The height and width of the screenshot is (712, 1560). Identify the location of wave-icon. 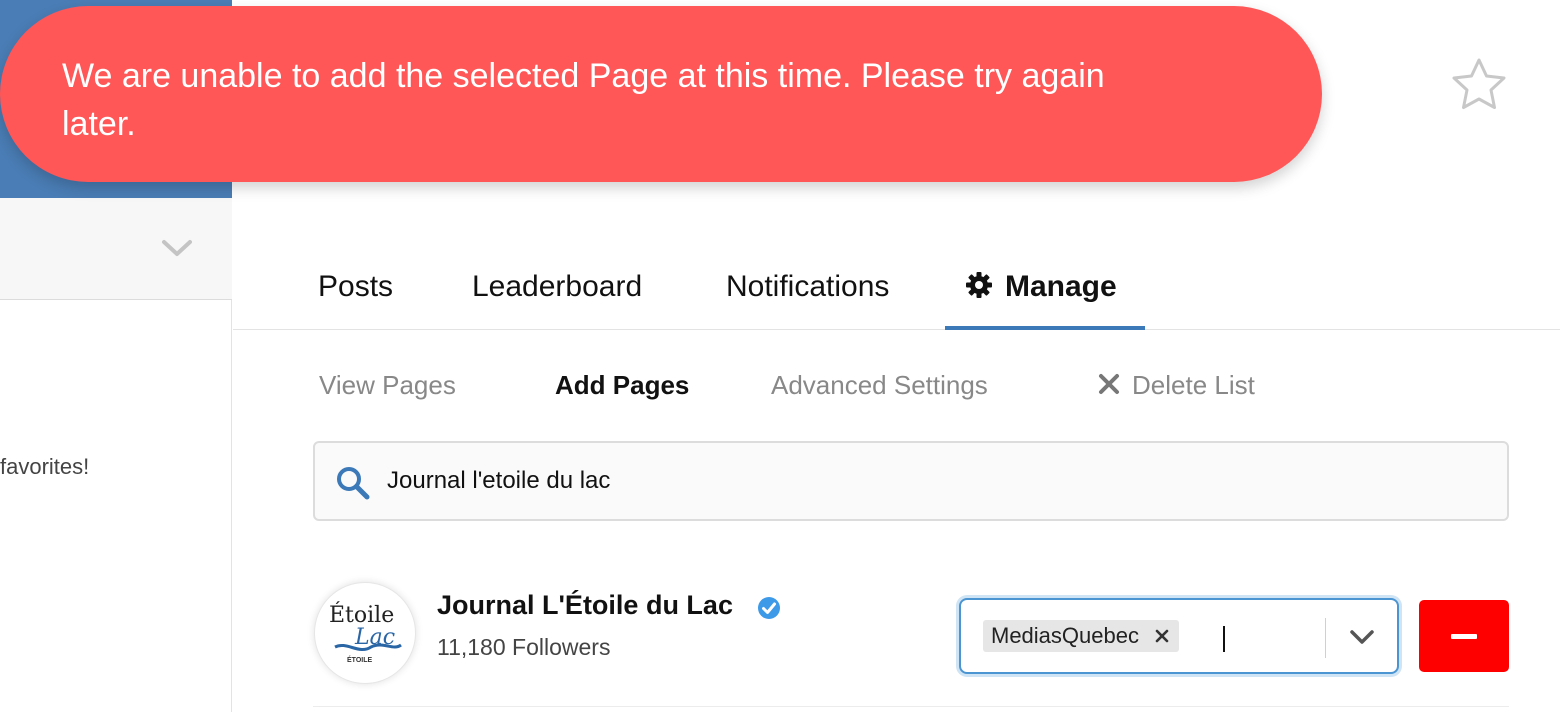
(368, 647).